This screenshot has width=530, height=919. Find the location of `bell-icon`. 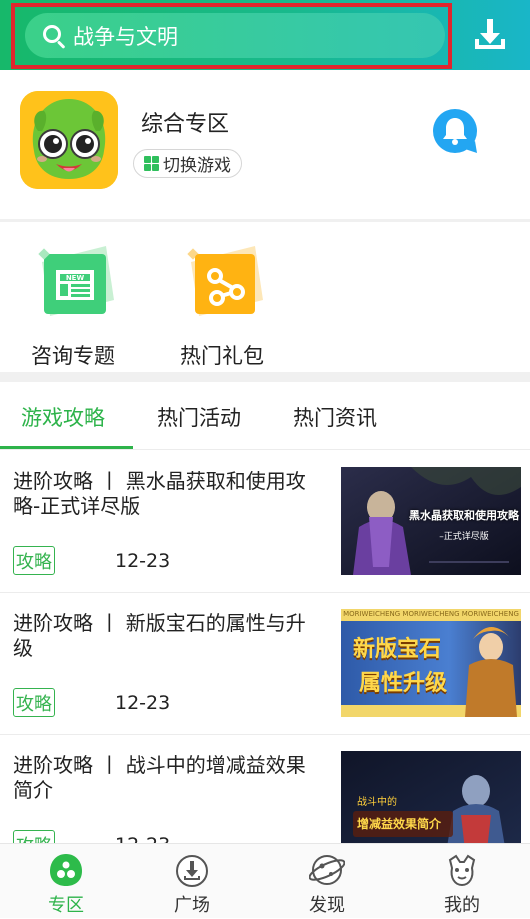

bell-icon is located at coordinates (455, 131).